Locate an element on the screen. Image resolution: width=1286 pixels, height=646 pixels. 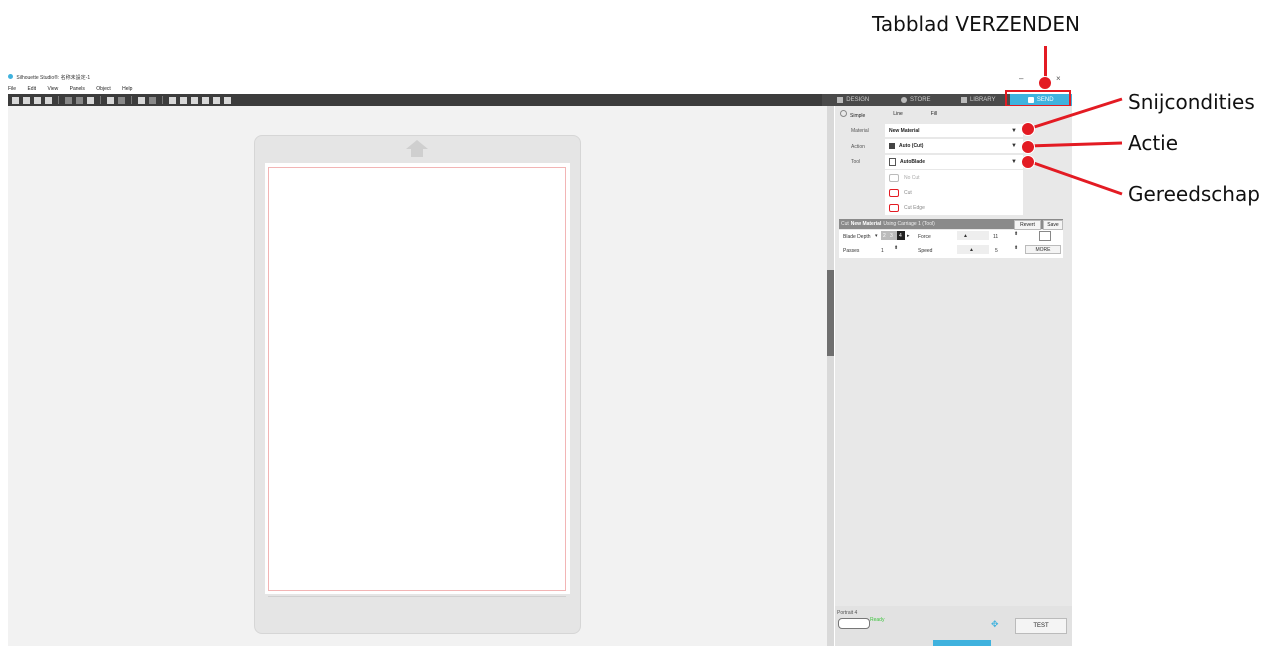
leader-line-cut-conditions is located at coordinates (1075, 114).